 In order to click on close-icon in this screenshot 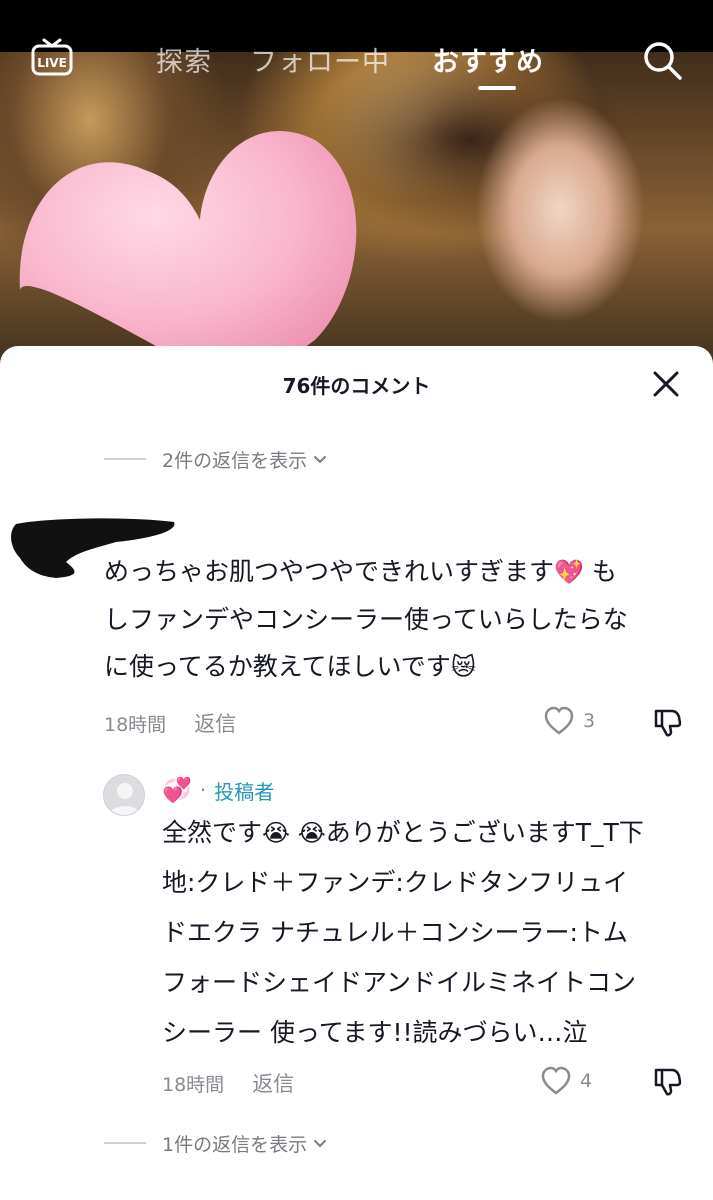, I will do `click(666, 384)`.